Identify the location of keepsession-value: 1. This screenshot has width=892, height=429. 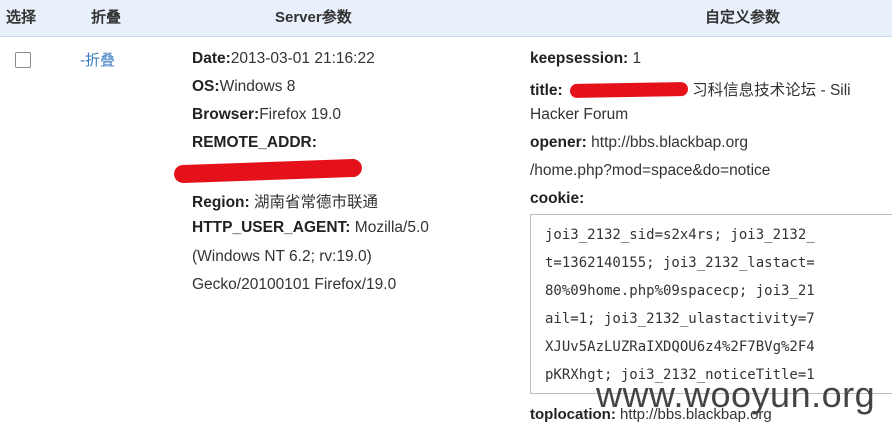
(637, 58).